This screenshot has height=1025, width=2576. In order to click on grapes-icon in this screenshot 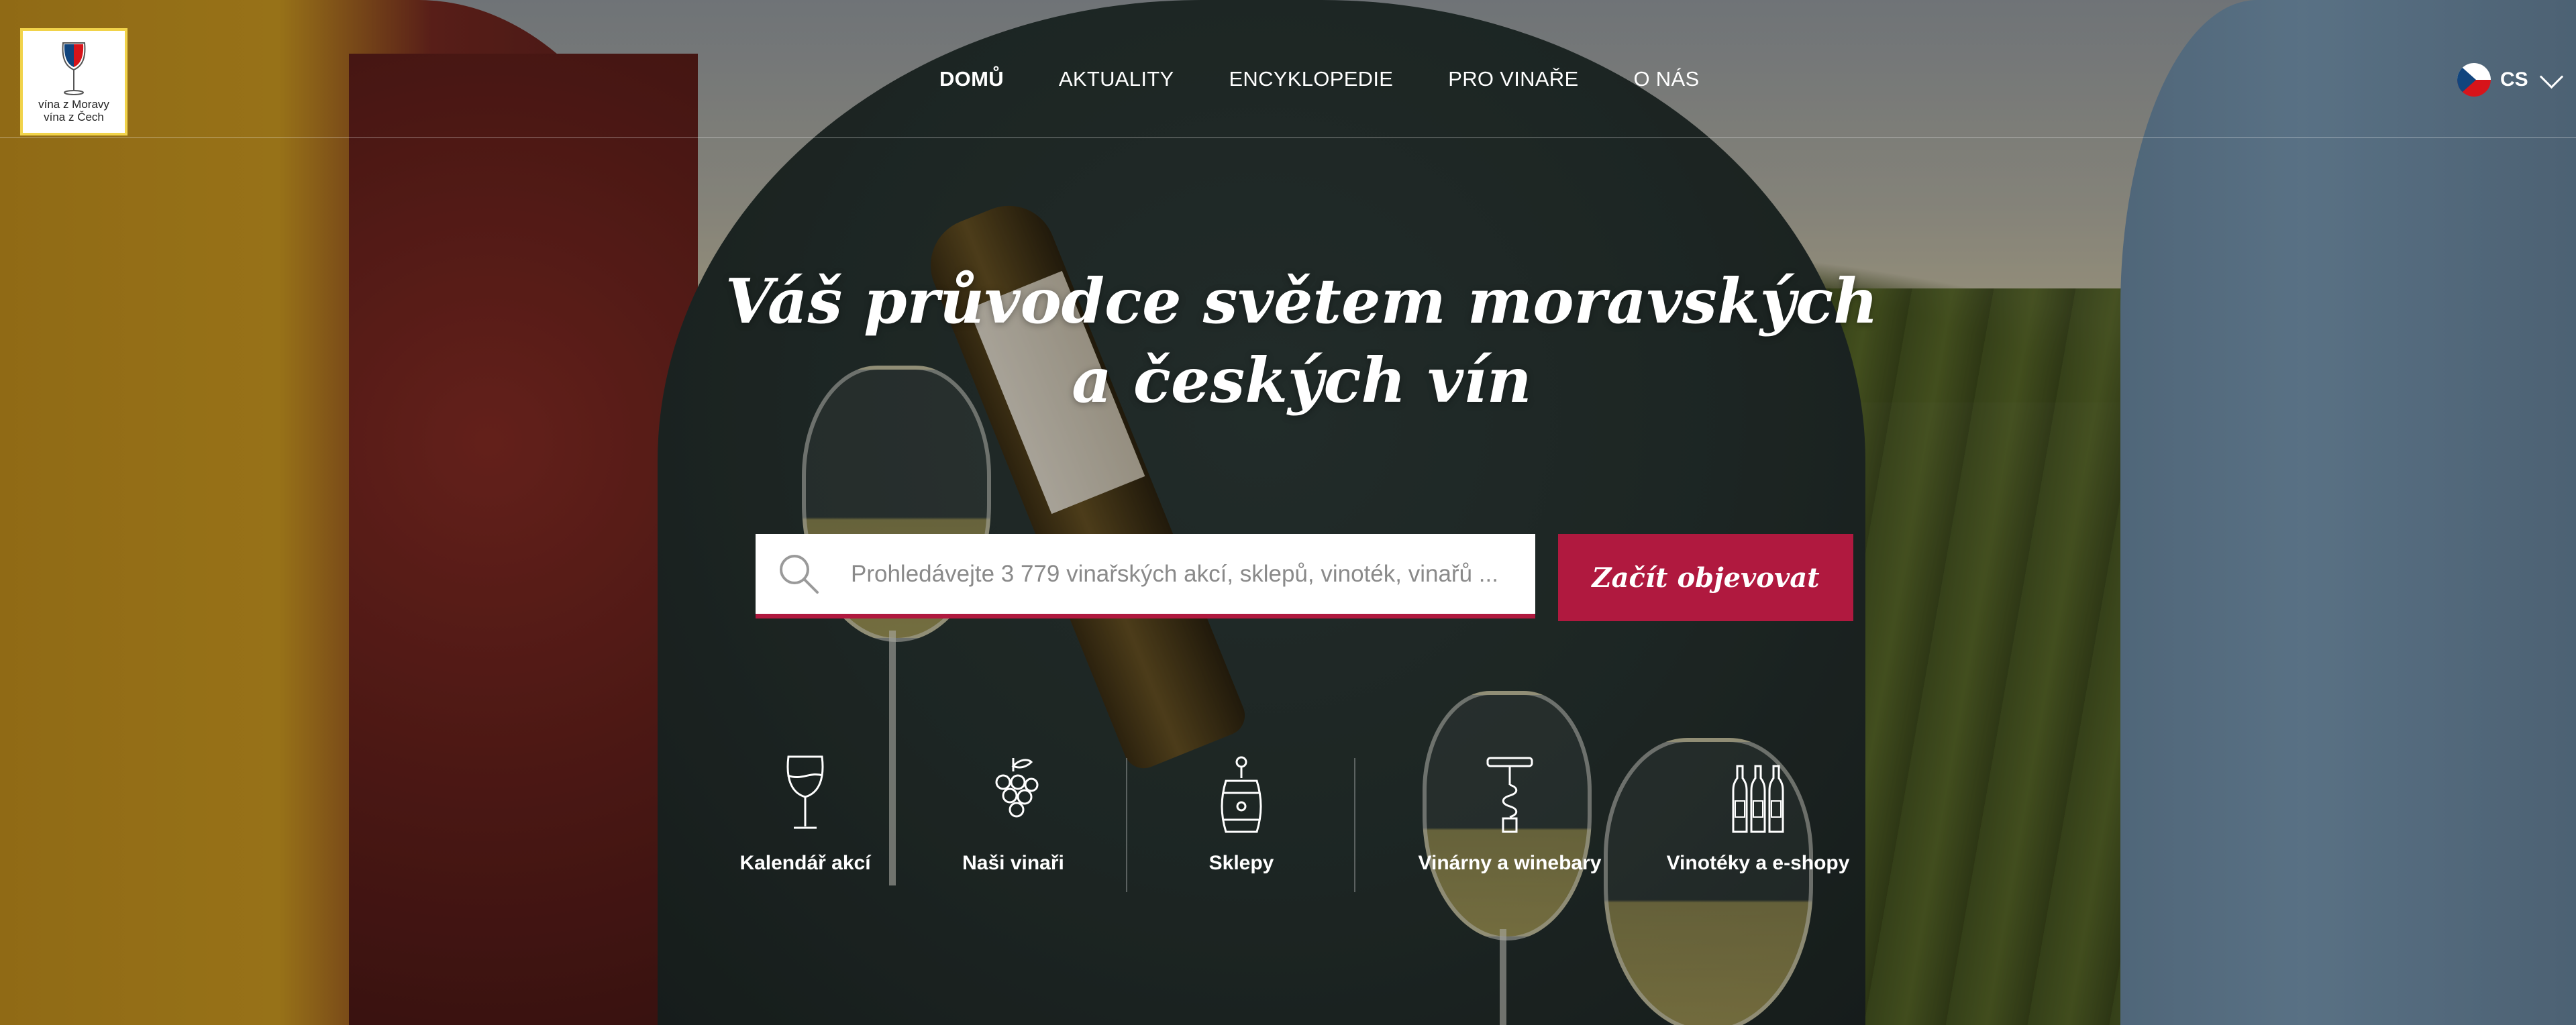, I will do `click(1017, 788)`.